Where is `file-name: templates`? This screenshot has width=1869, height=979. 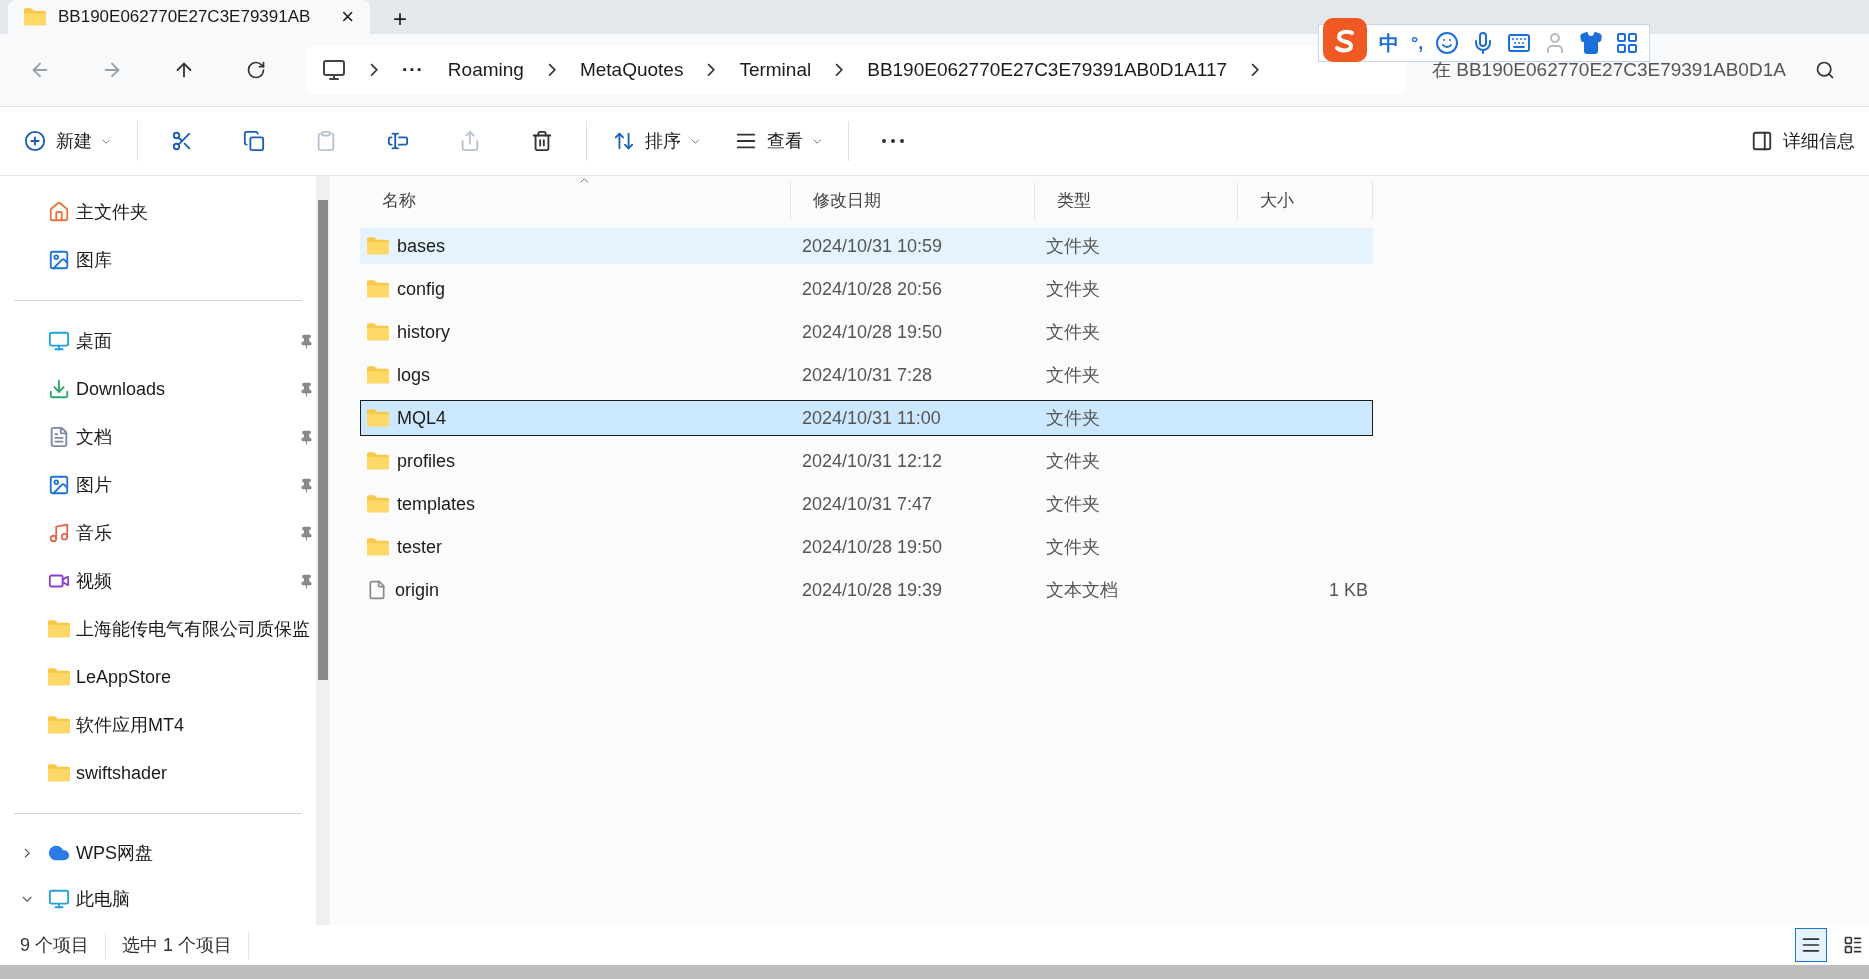 file-name: templates is located at coordinates (436, 504).